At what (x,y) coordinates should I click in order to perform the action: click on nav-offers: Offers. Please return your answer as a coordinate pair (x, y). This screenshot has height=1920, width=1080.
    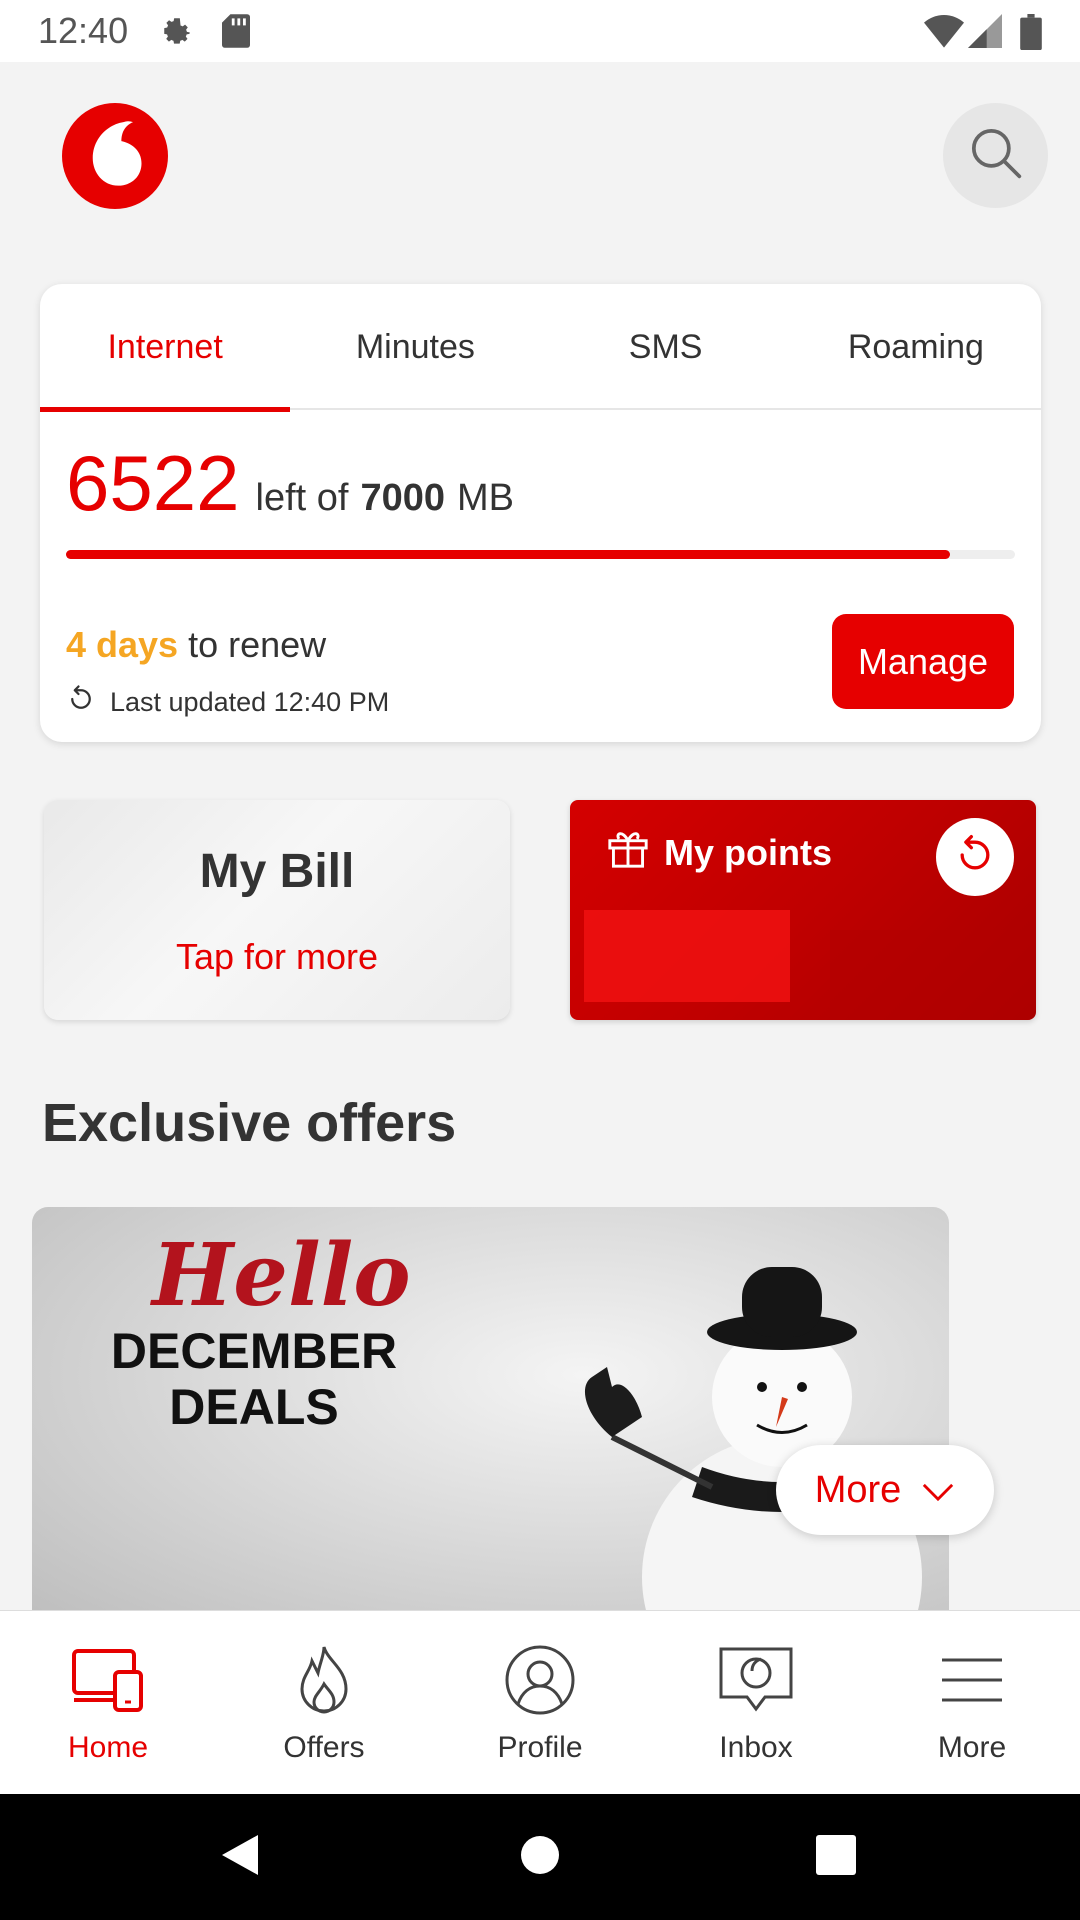
    Looking at the image, I should click on (324, 1703).